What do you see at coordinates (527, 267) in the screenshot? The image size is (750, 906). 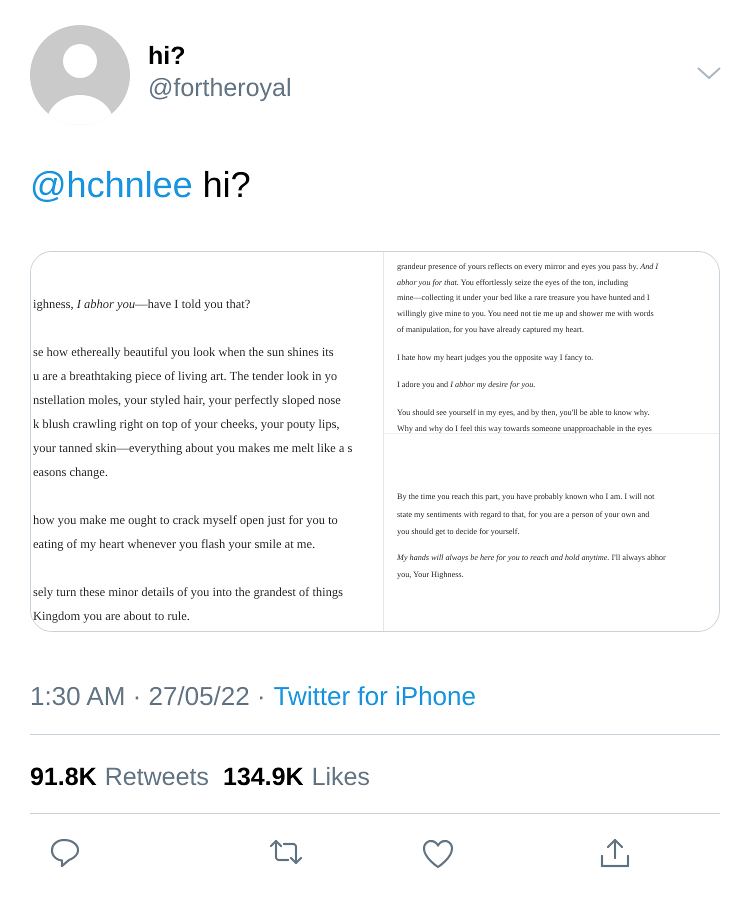 I see `document-line: grandeur presence of yours reflects on every mirror and eyes you pass by. And I` at bounding box center [527, 267].